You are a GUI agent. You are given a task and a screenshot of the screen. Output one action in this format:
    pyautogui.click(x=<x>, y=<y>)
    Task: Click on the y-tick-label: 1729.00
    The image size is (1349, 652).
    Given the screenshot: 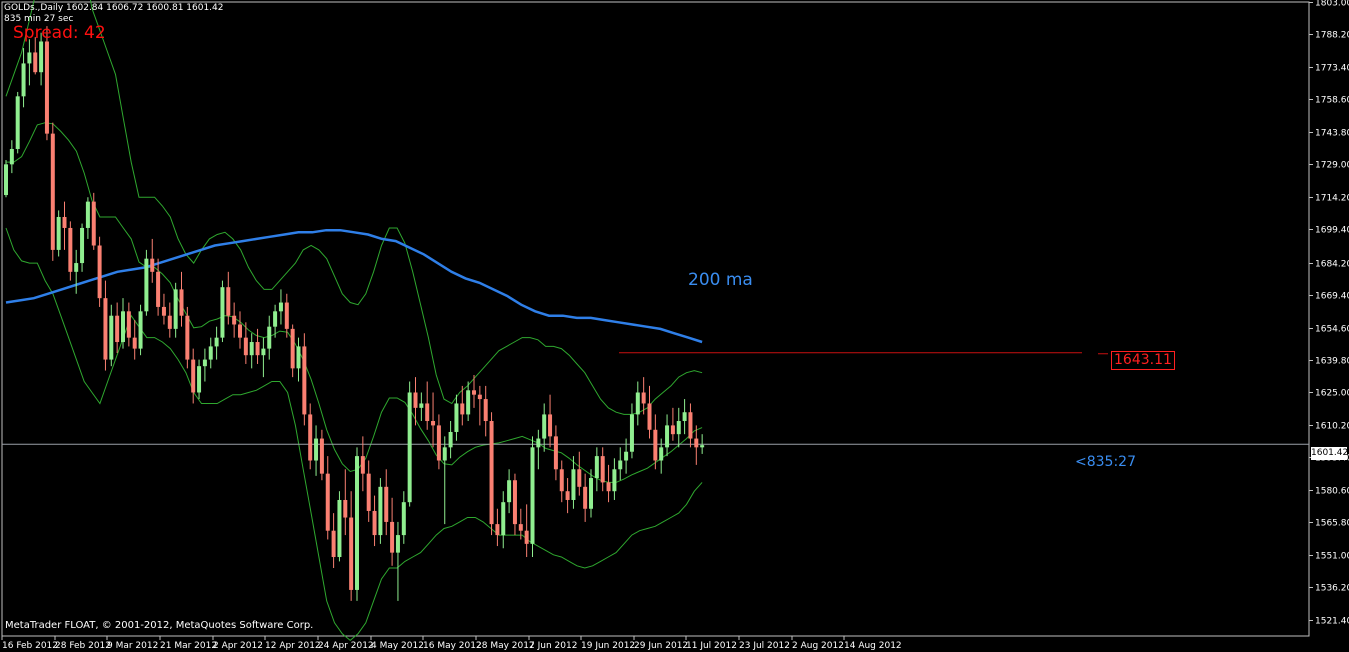 What is the action you would take?
    pyautogui.click(x=1332, y=166)
    